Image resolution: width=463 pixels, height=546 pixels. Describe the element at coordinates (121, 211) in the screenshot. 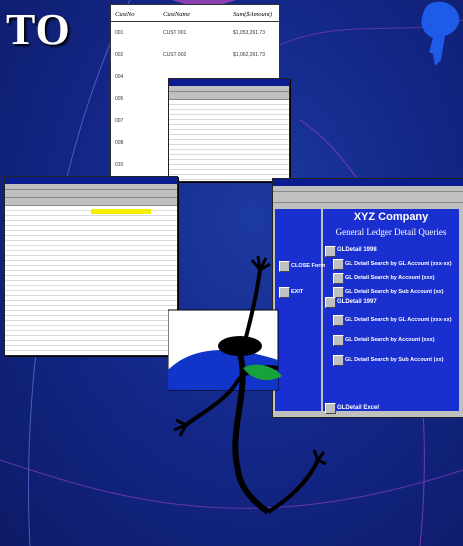

I see `highlighted-header-cells` at that location.